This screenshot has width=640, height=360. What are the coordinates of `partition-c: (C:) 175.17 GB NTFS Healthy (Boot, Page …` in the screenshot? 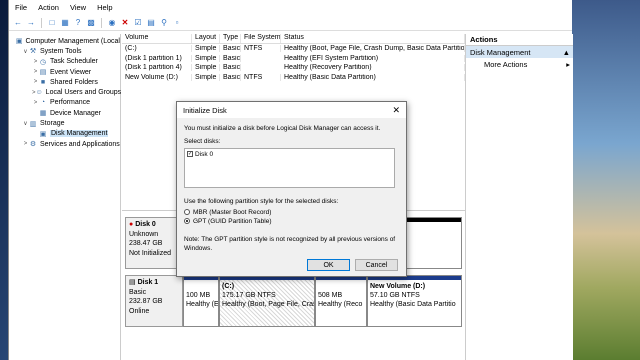 It's located at (267, 301).